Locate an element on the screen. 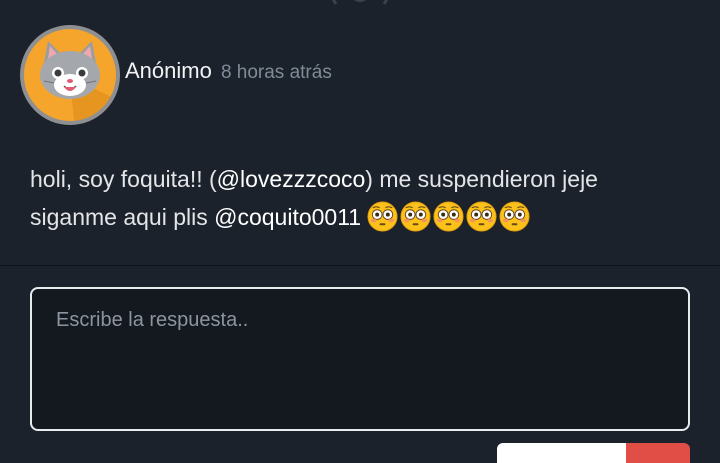 The image size is (720, 463). secondary-button is located at coordinates (561, 453).